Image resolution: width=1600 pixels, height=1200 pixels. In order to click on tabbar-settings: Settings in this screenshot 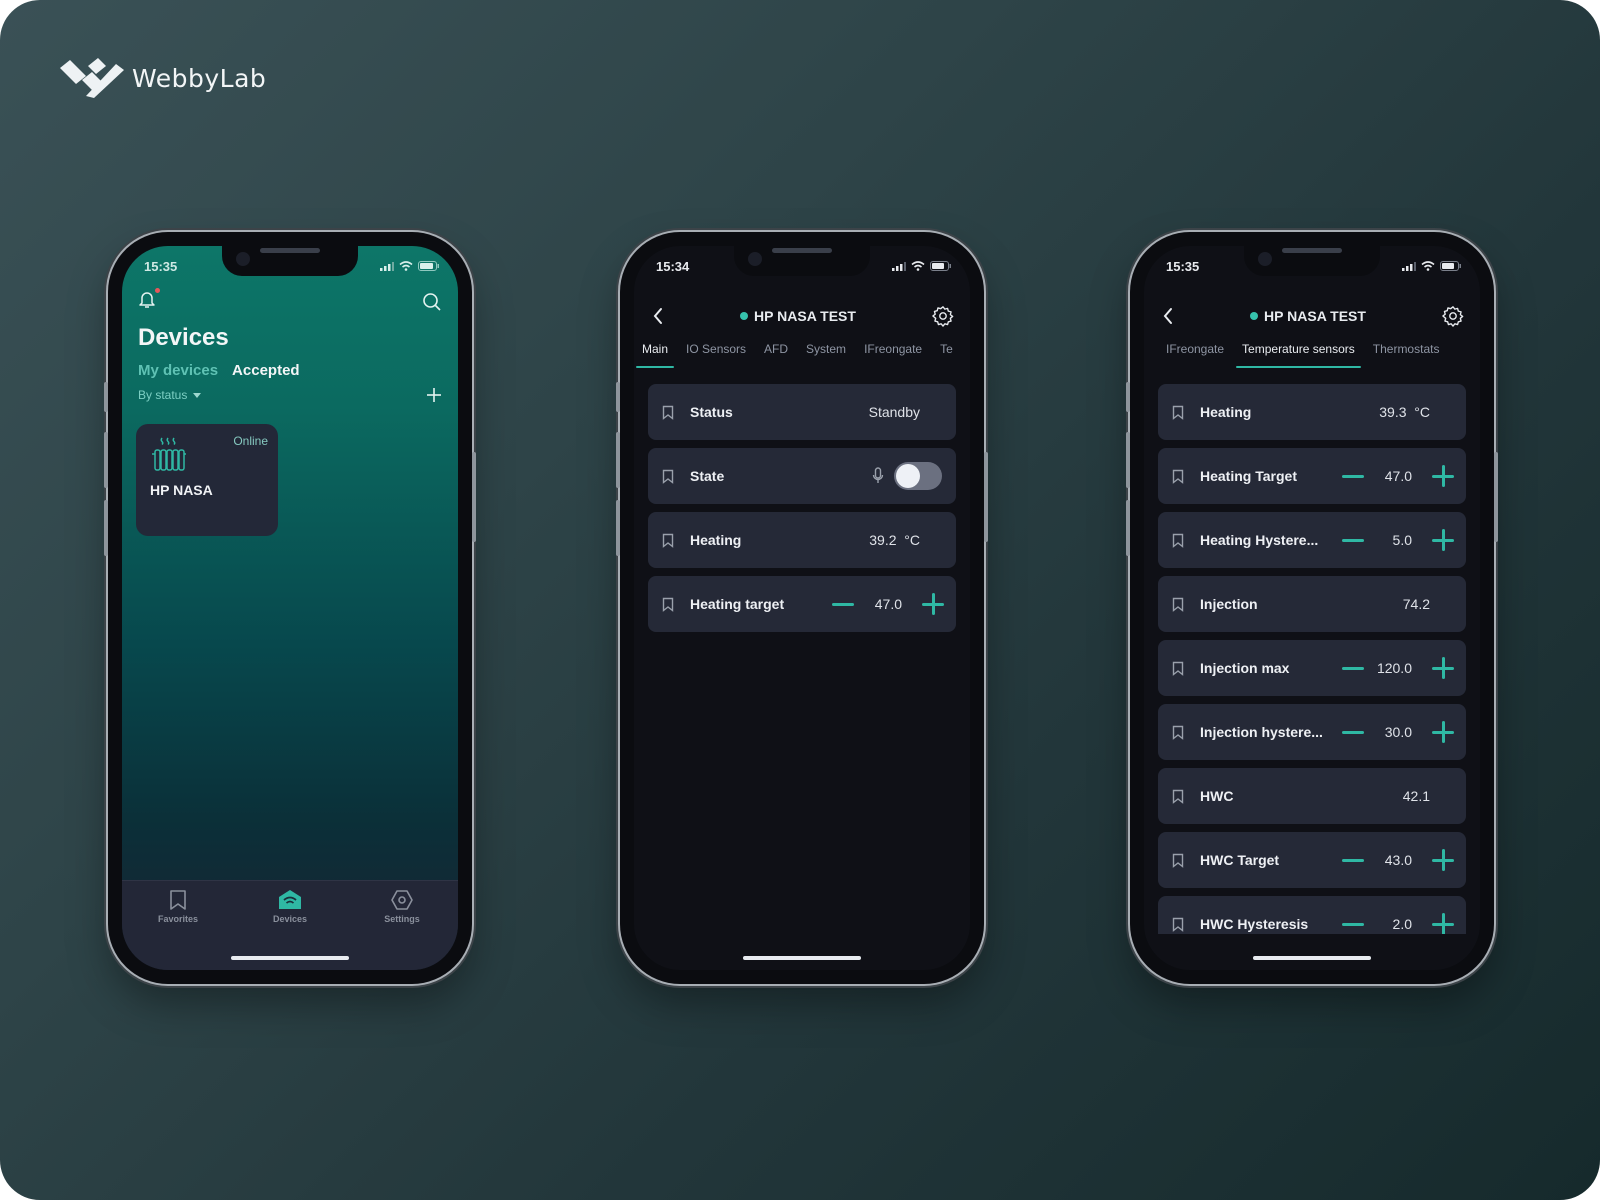, I will do `click(402, 906)`.